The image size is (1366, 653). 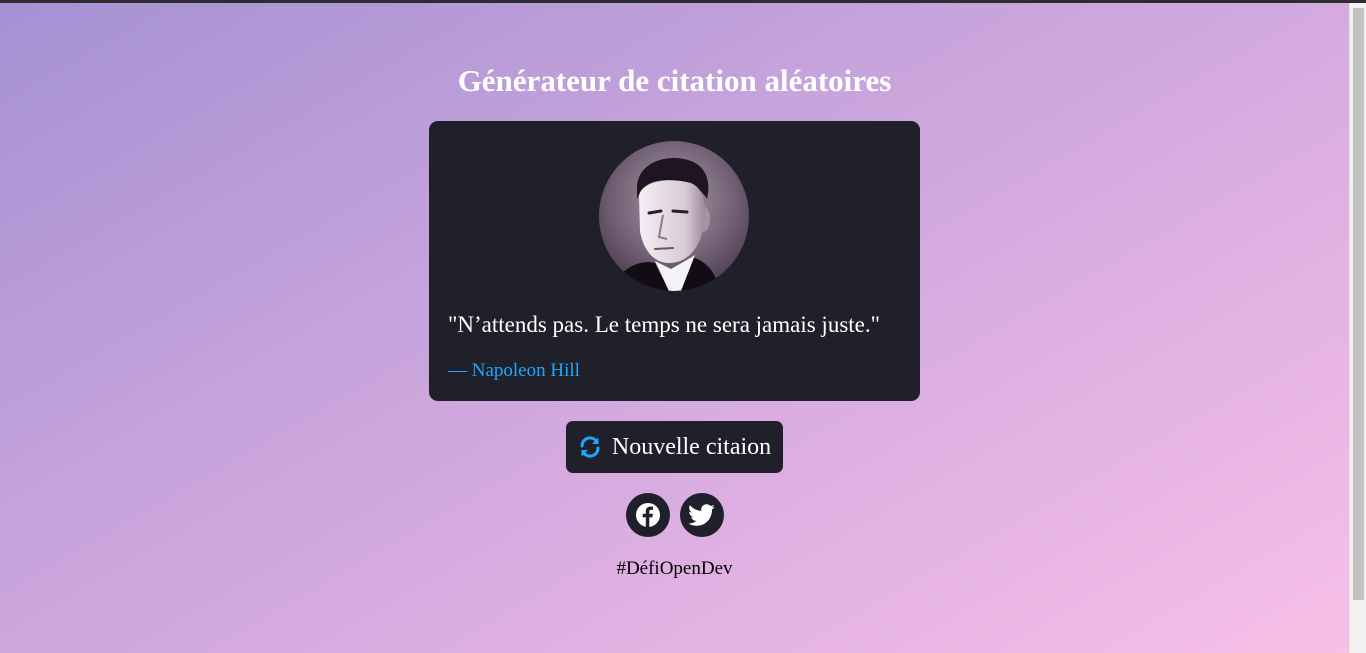 I want to click on author-portrait, so click(x=674, y=216).